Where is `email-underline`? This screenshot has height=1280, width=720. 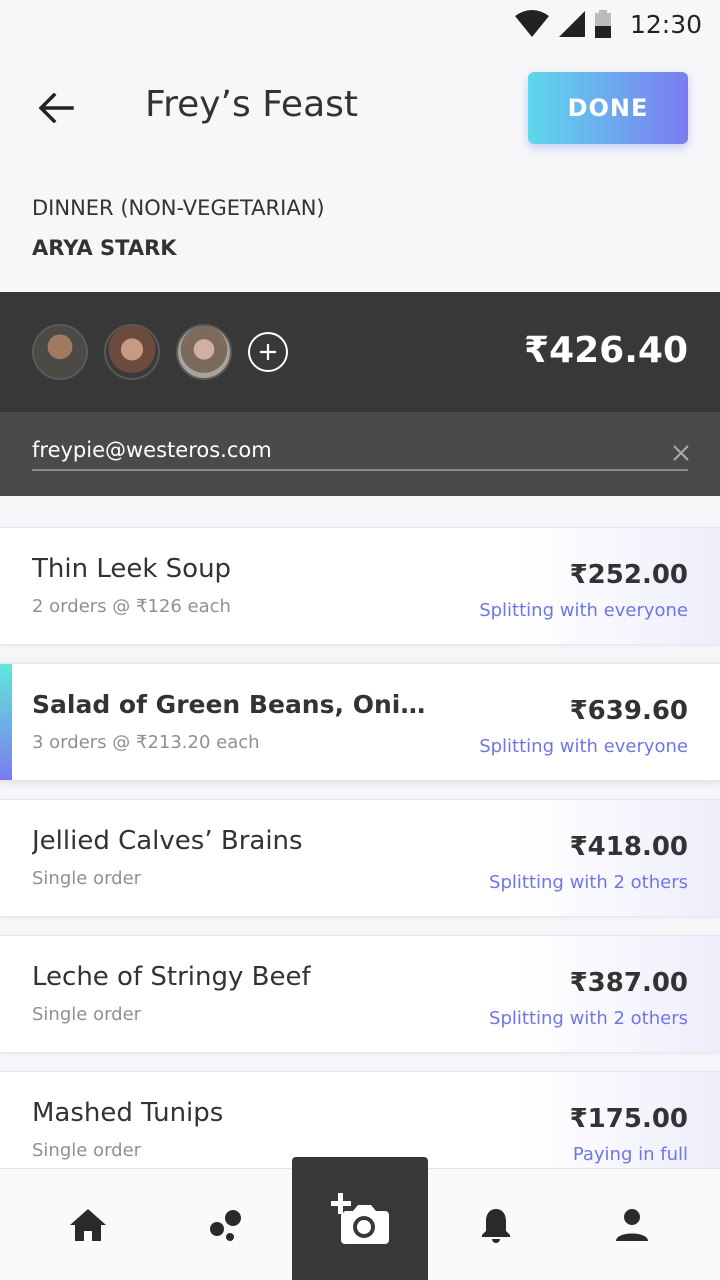 email-underline is located at coordinates (360, 470).